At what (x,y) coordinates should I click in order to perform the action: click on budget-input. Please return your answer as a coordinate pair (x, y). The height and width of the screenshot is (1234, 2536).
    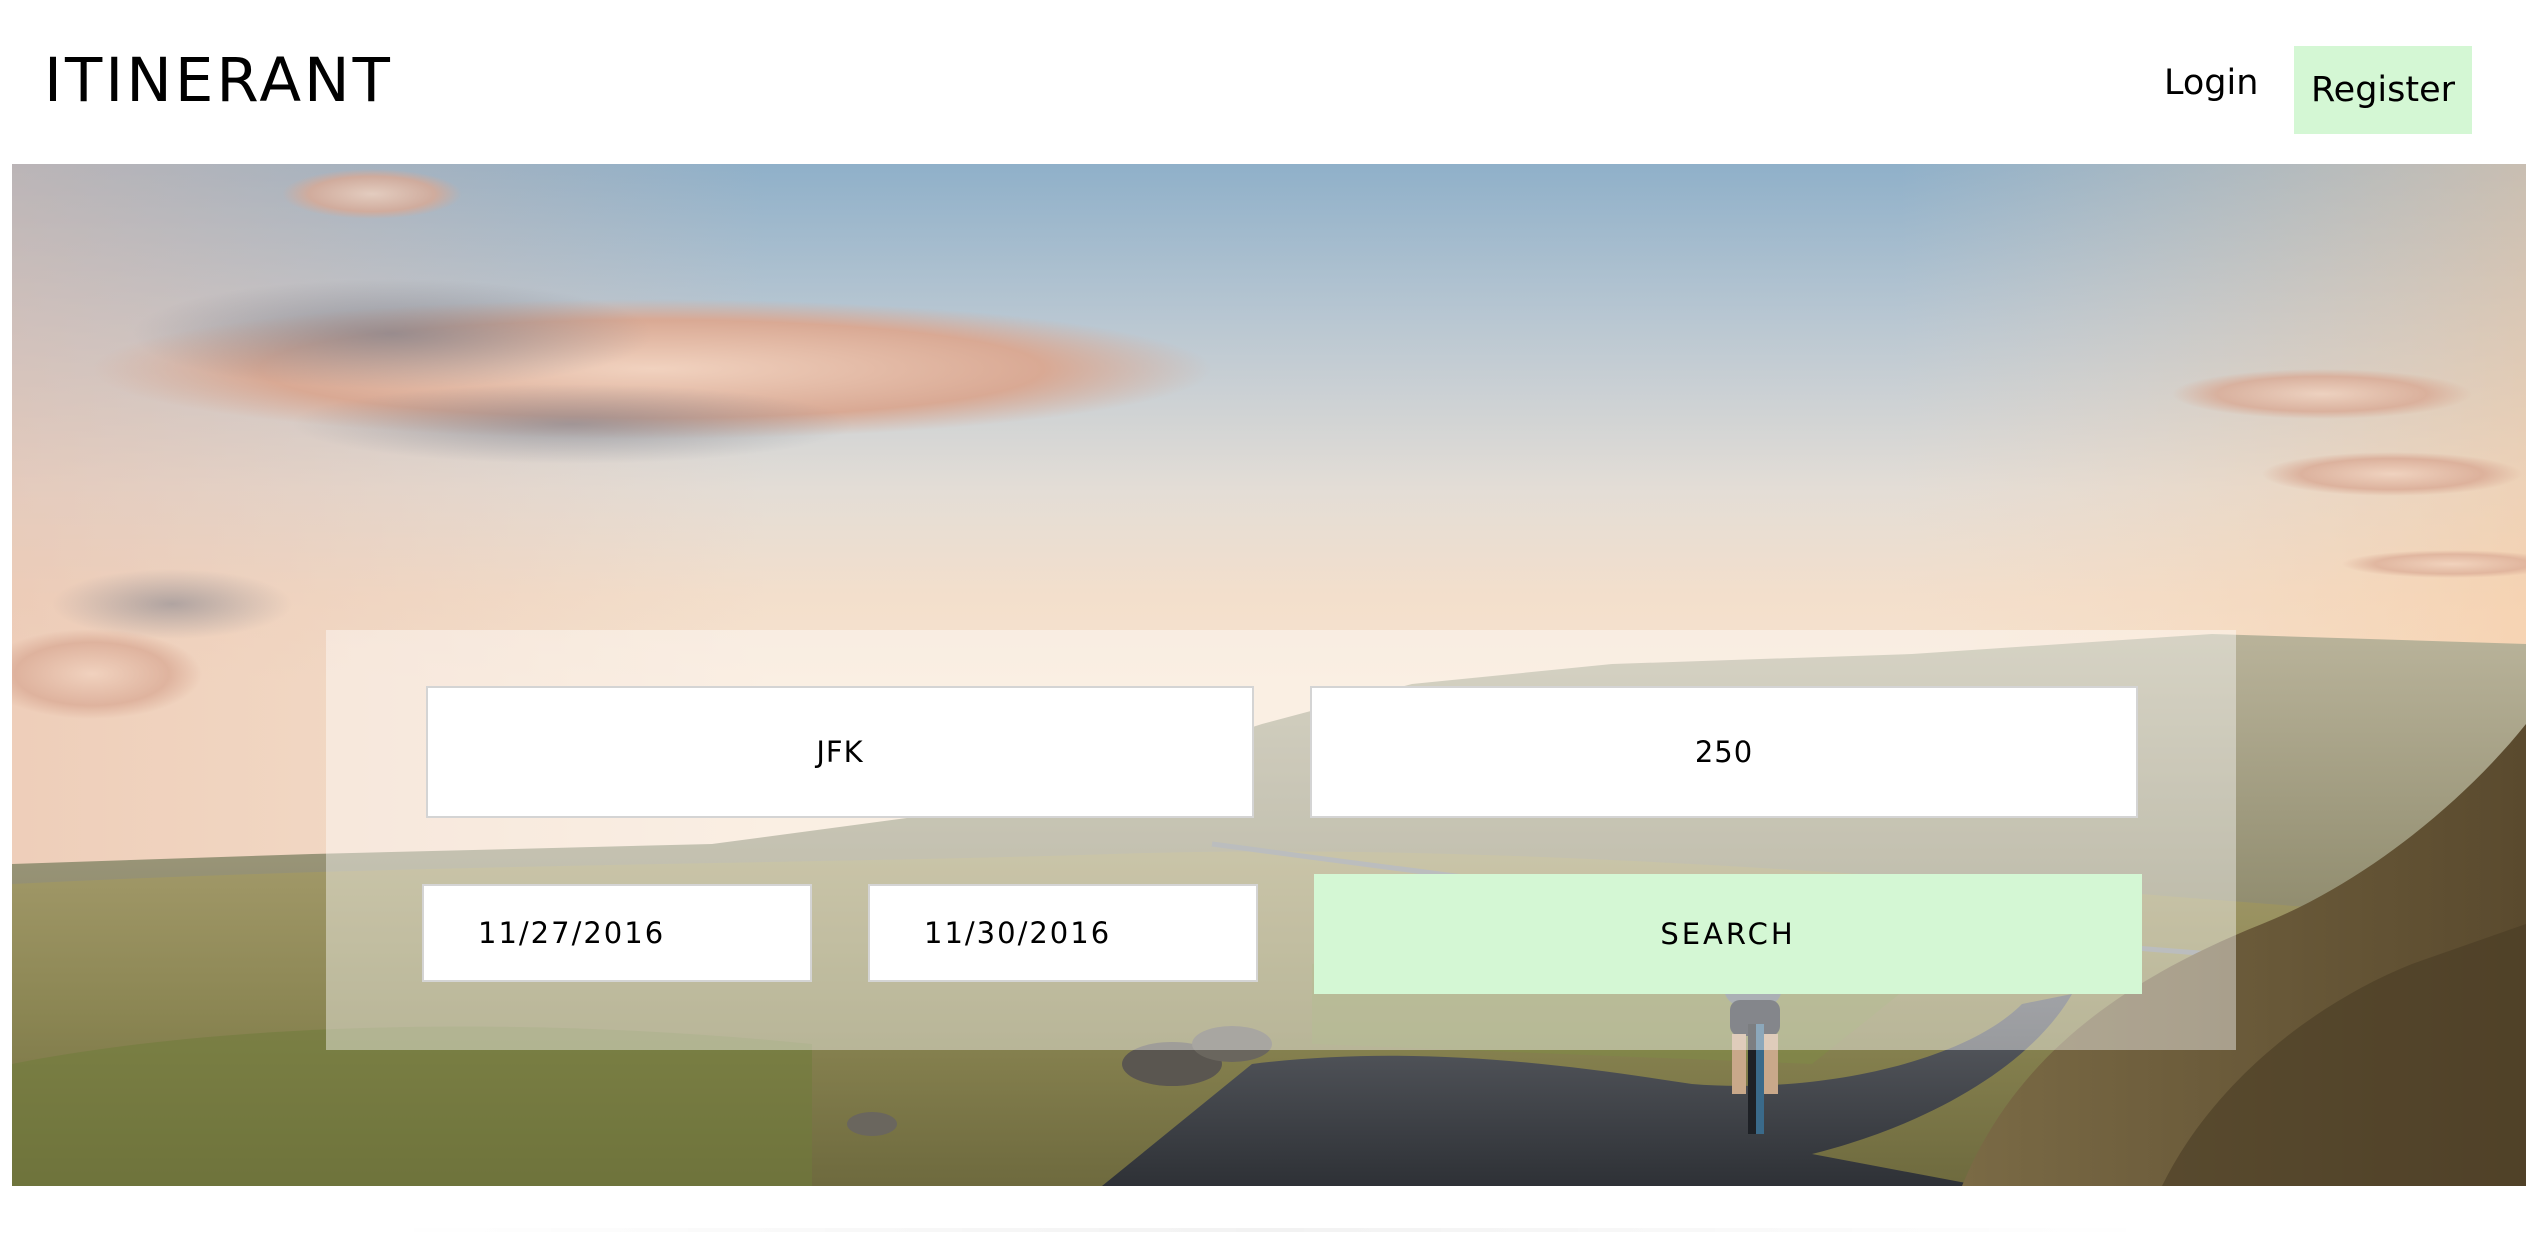
    Looking at the image, I should click on (1724, 752).